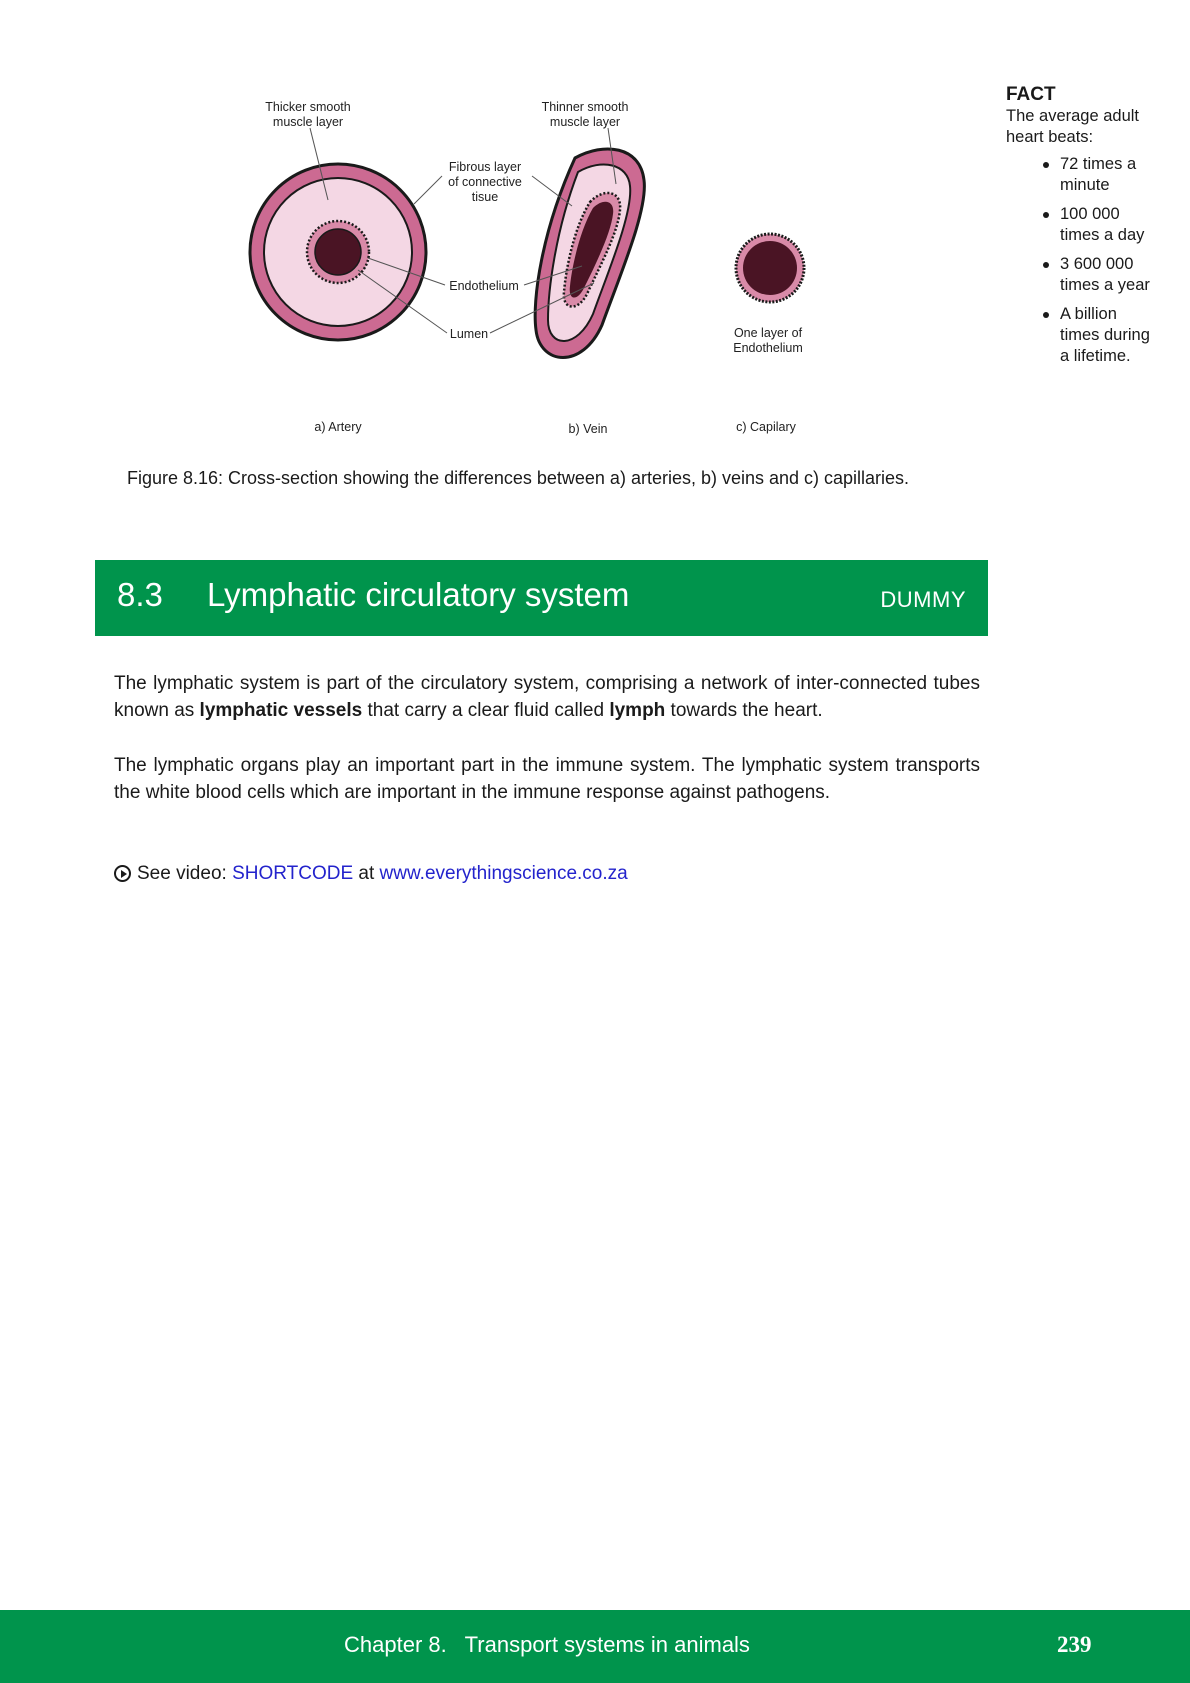 This screenshot has height=1683, width=1190. I want to click on fact-list-item: 100 000 times a day, so click(1101, 225).